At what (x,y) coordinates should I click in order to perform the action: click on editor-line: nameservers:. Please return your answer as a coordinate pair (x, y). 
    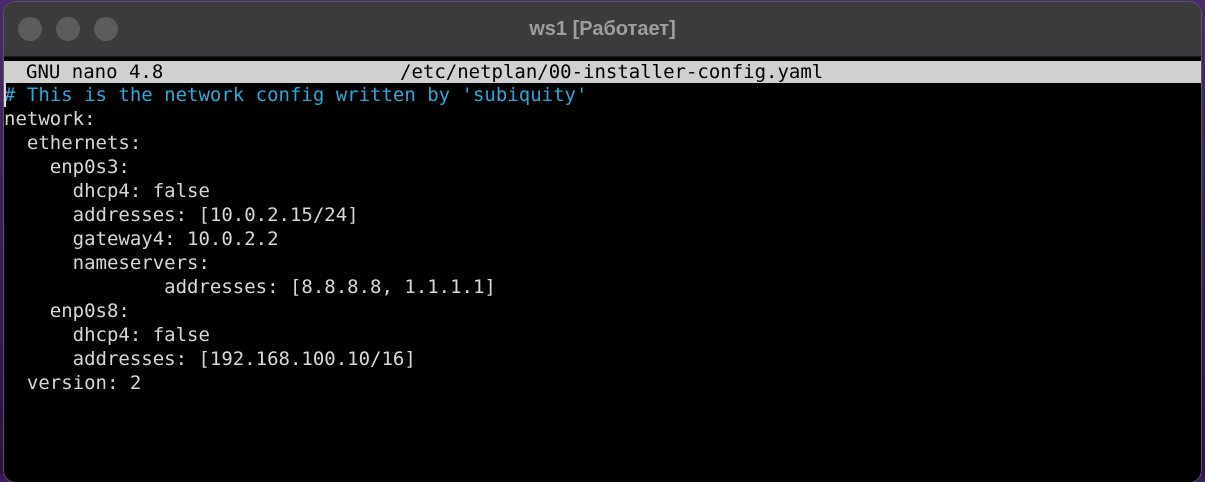
    Looking at the image, I should click on (107, 263).